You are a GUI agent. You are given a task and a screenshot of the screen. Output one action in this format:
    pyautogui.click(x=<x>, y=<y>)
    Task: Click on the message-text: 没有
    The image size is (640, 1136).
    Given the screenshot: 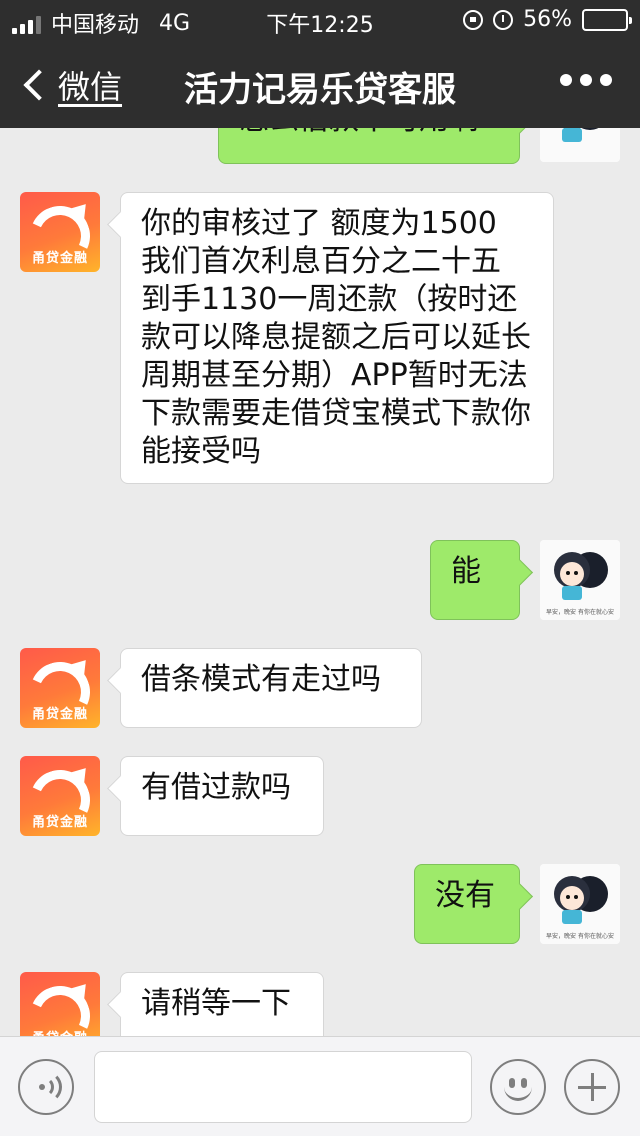 What is the action you would take?
    pyautogui.click(x=465, y=895)
    